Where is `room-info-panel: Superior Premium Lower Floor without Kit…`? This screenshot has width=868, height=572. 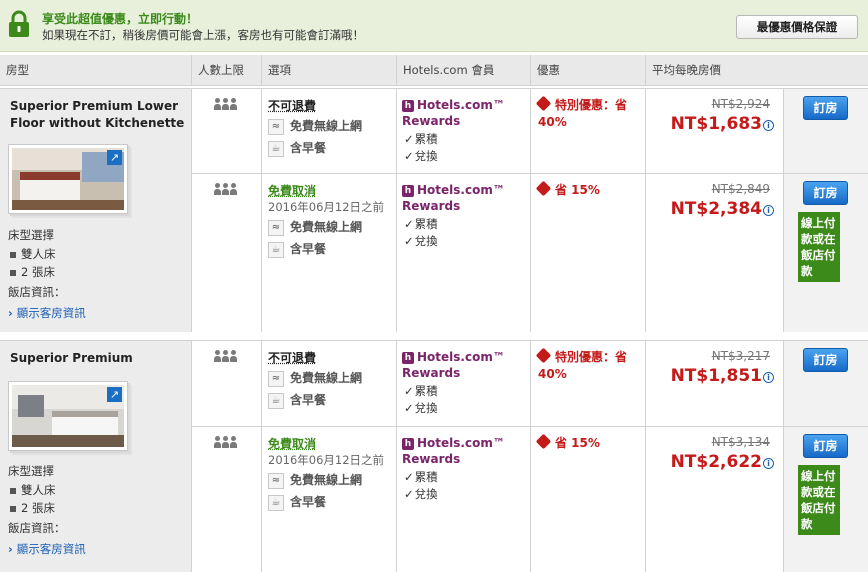 room-info-panel: Superior Premium Lower Floor without Kit… is located at coordinates (95, 210).